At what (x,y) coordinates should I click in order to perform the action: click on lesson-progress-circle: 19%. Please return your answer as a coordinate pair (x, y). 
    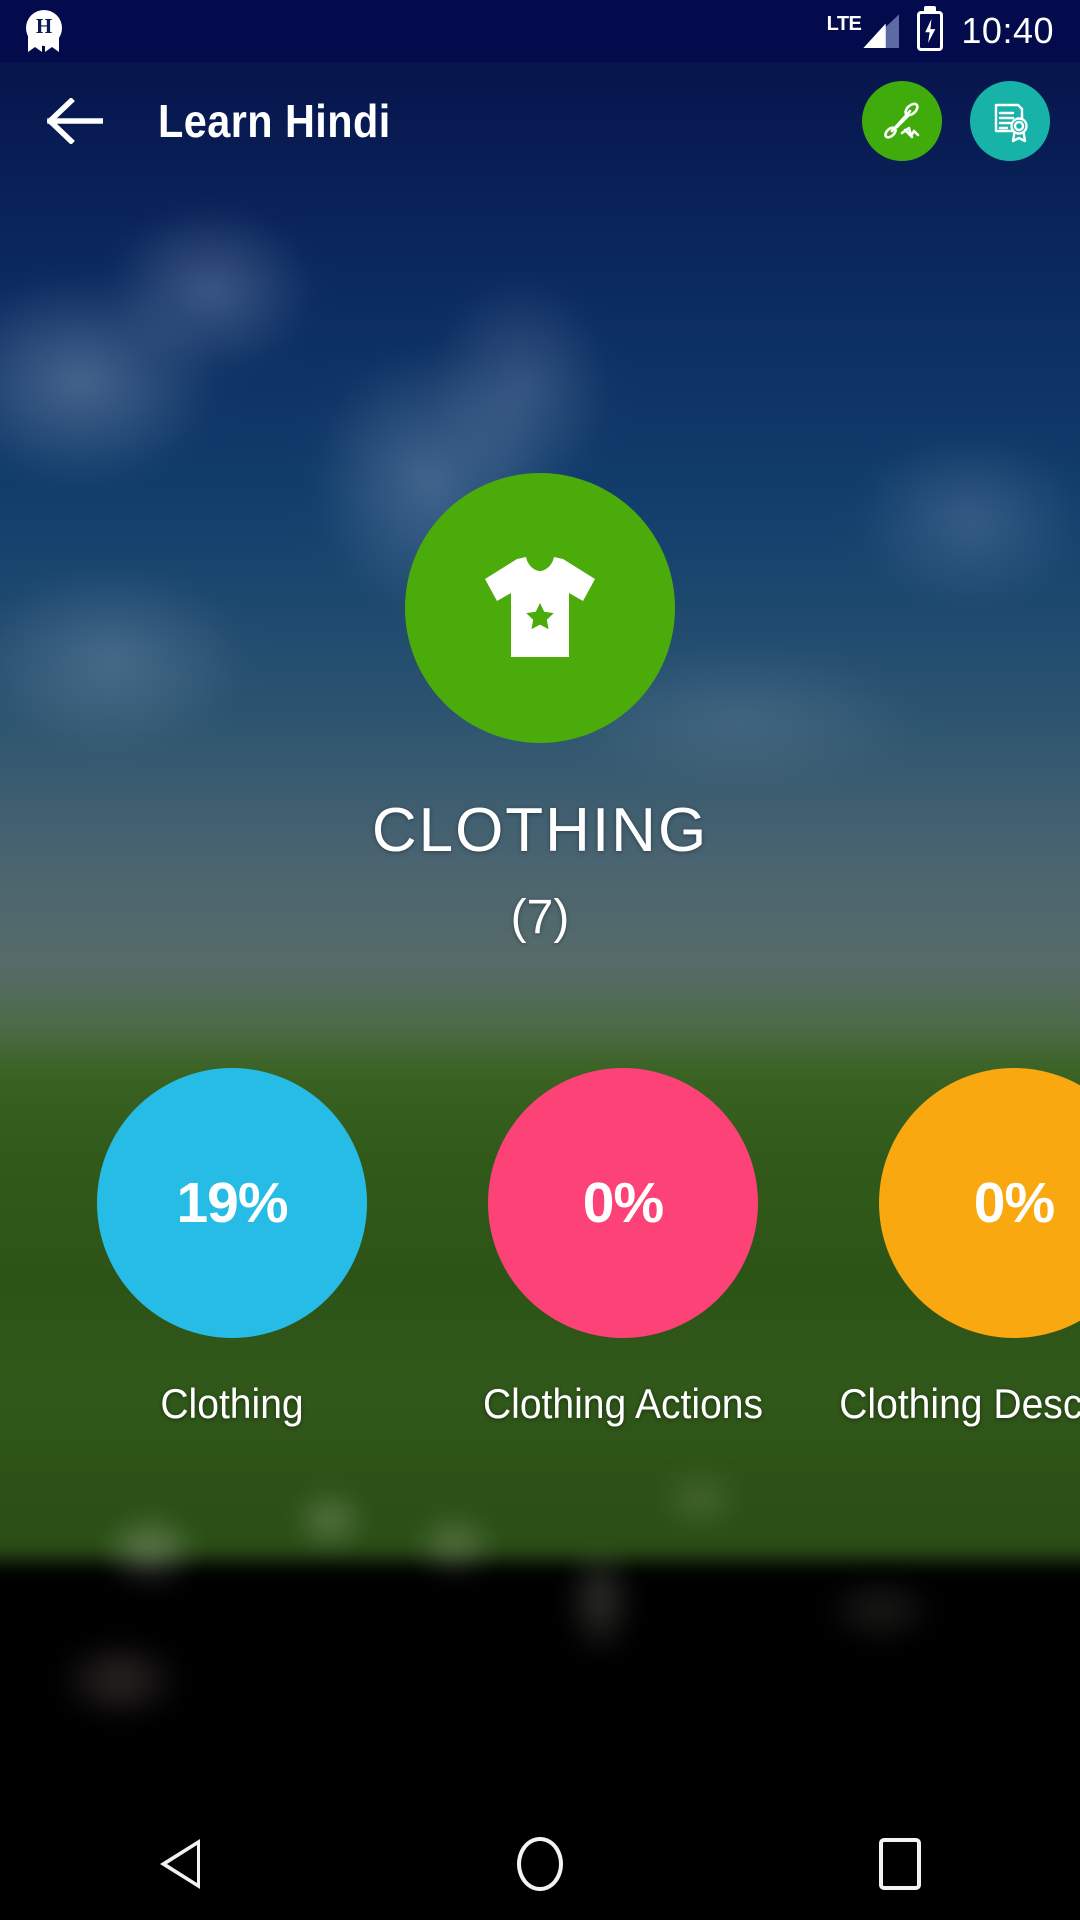
    Looking at the image, I should click on (232, 1203).